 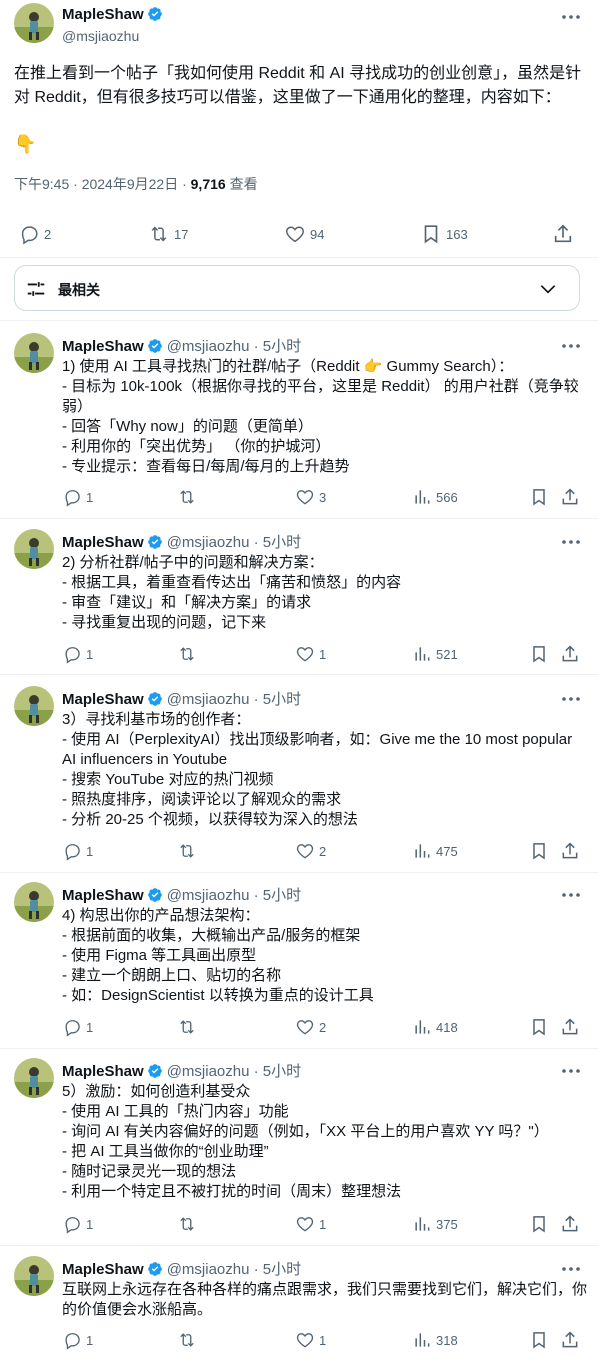 I want to click on views-button: 418, so click(x=435, y=1027).